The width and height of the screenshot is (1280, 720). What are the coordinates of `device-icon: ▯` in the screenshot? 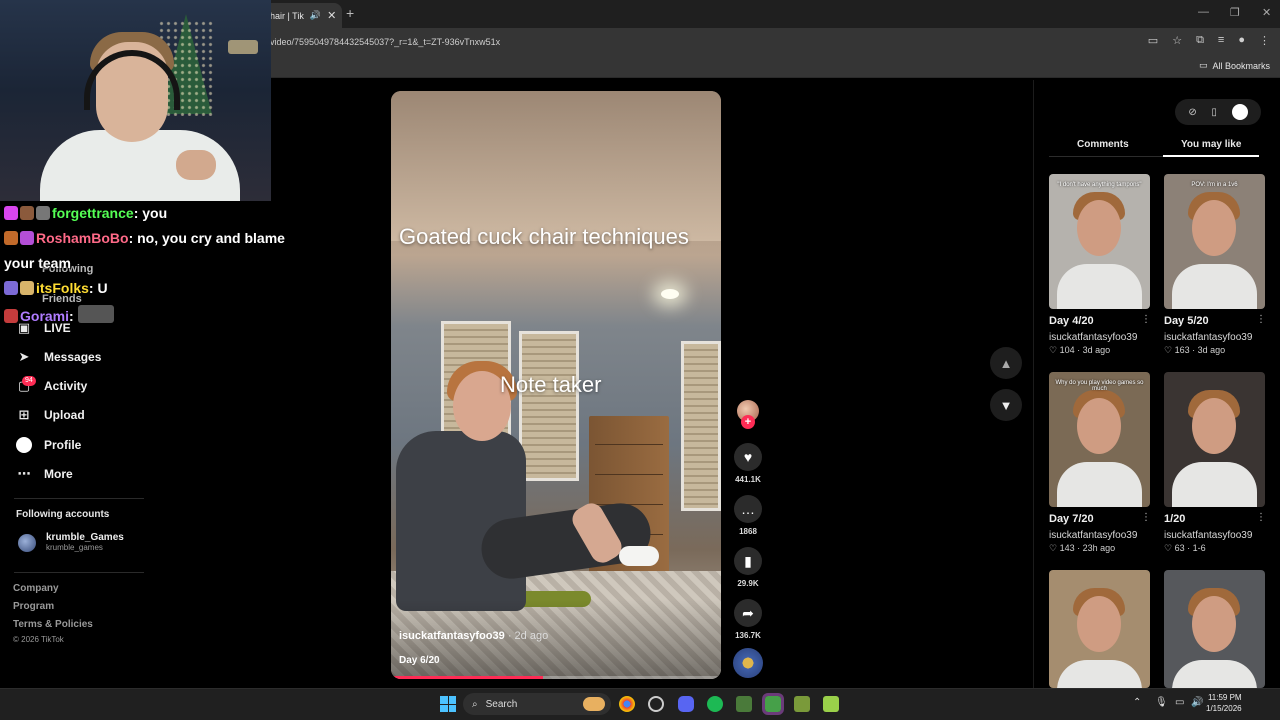 It's located at (1214, 112).